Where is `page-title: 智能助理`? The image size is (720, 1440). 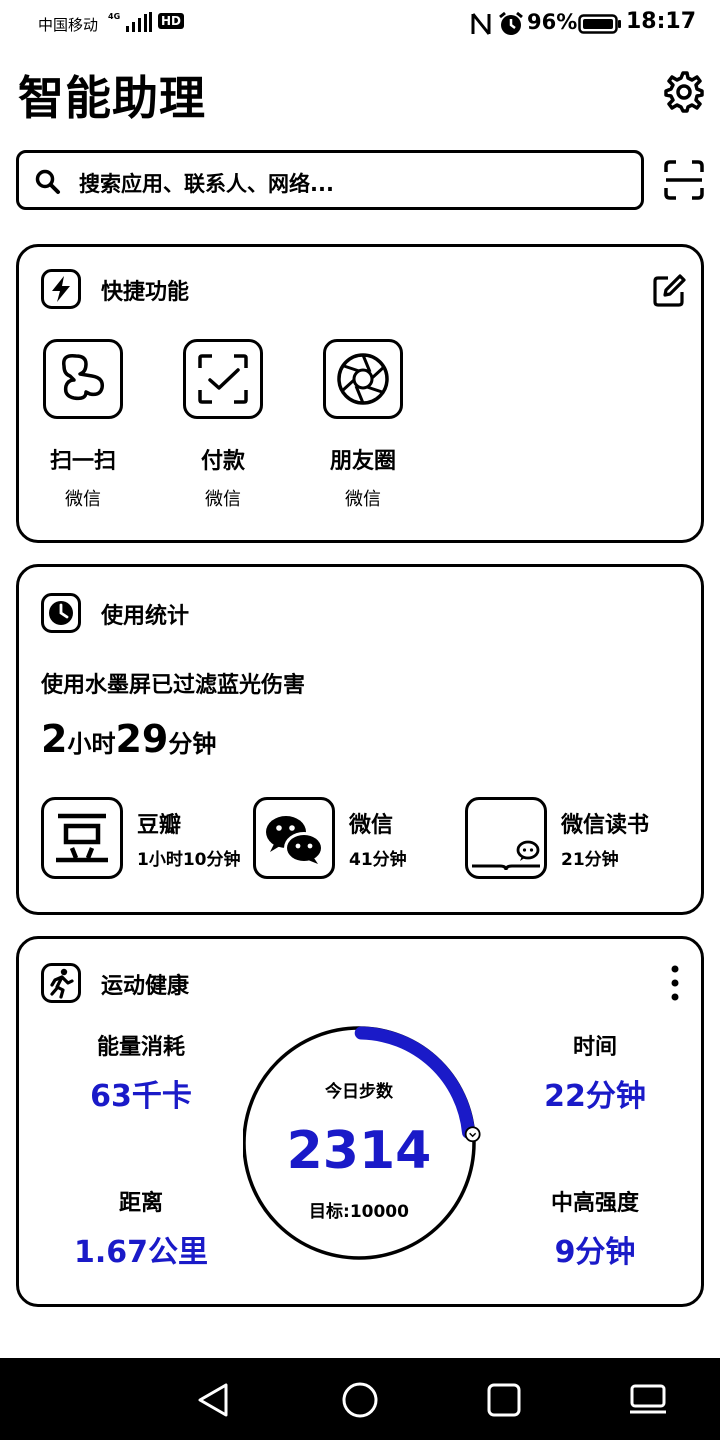
page-title: 智能助理 is located at coordinates (112, 98).